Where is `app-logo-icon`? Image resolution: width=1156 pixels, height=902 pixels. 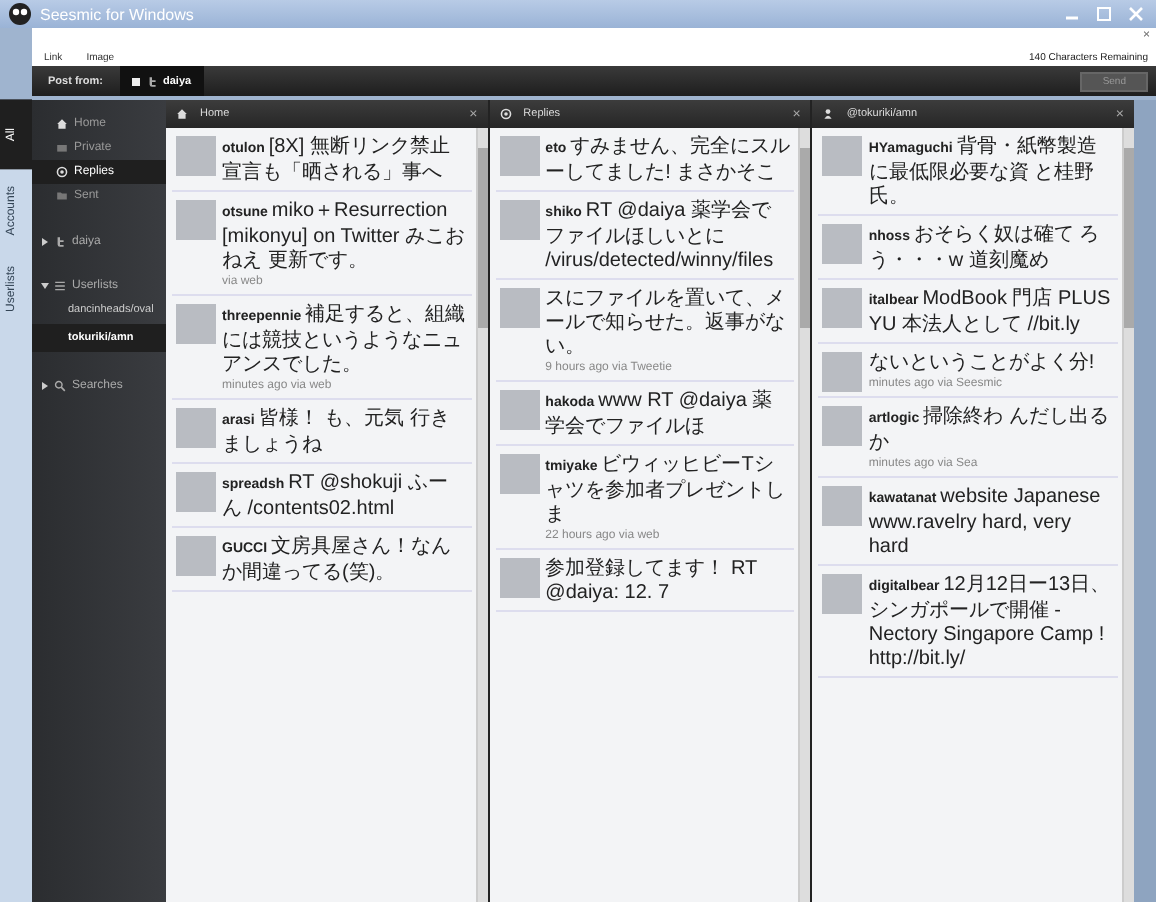
app-logo-icon is located at coordinates (20, 14).